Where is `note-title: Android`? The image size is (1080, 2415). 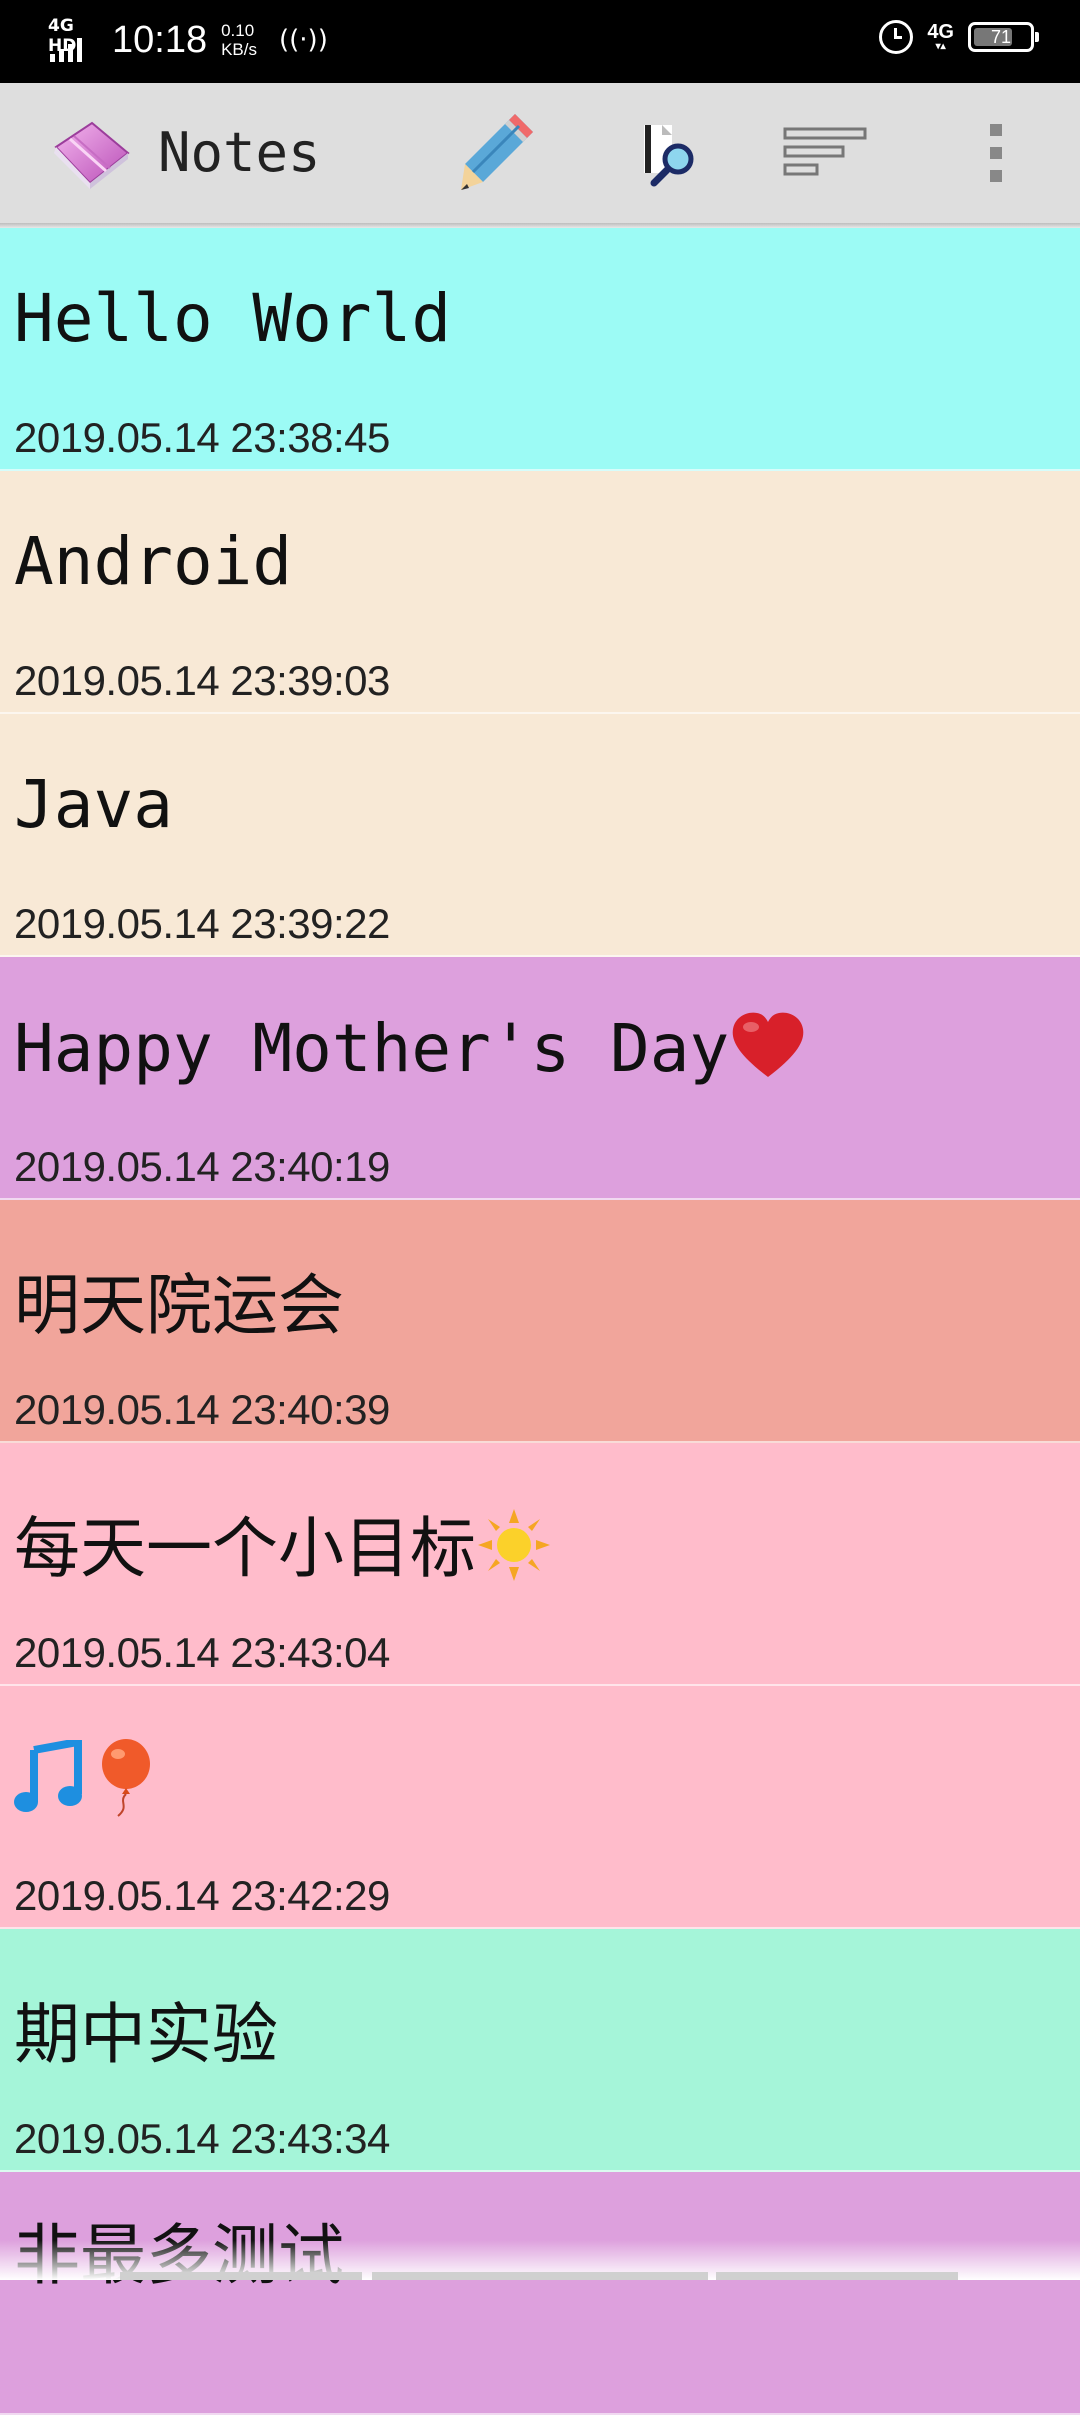
note-title: Android is located at coordinates (153, 561).